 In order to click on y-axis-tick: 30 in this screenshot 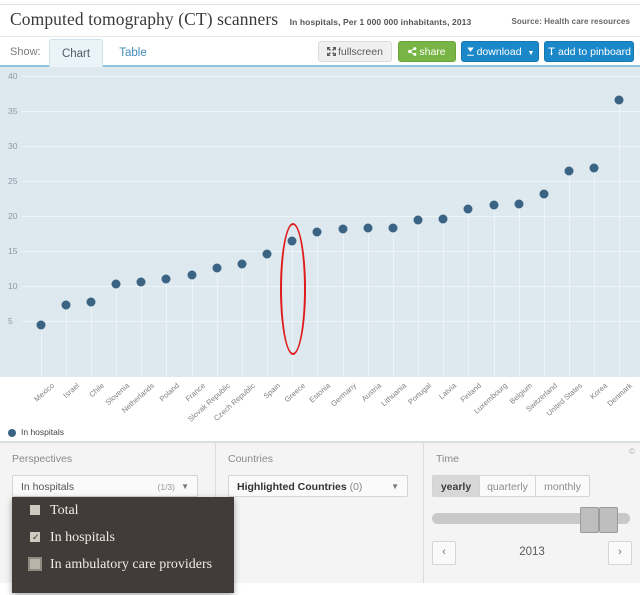, I will do `click(13, 146)`.